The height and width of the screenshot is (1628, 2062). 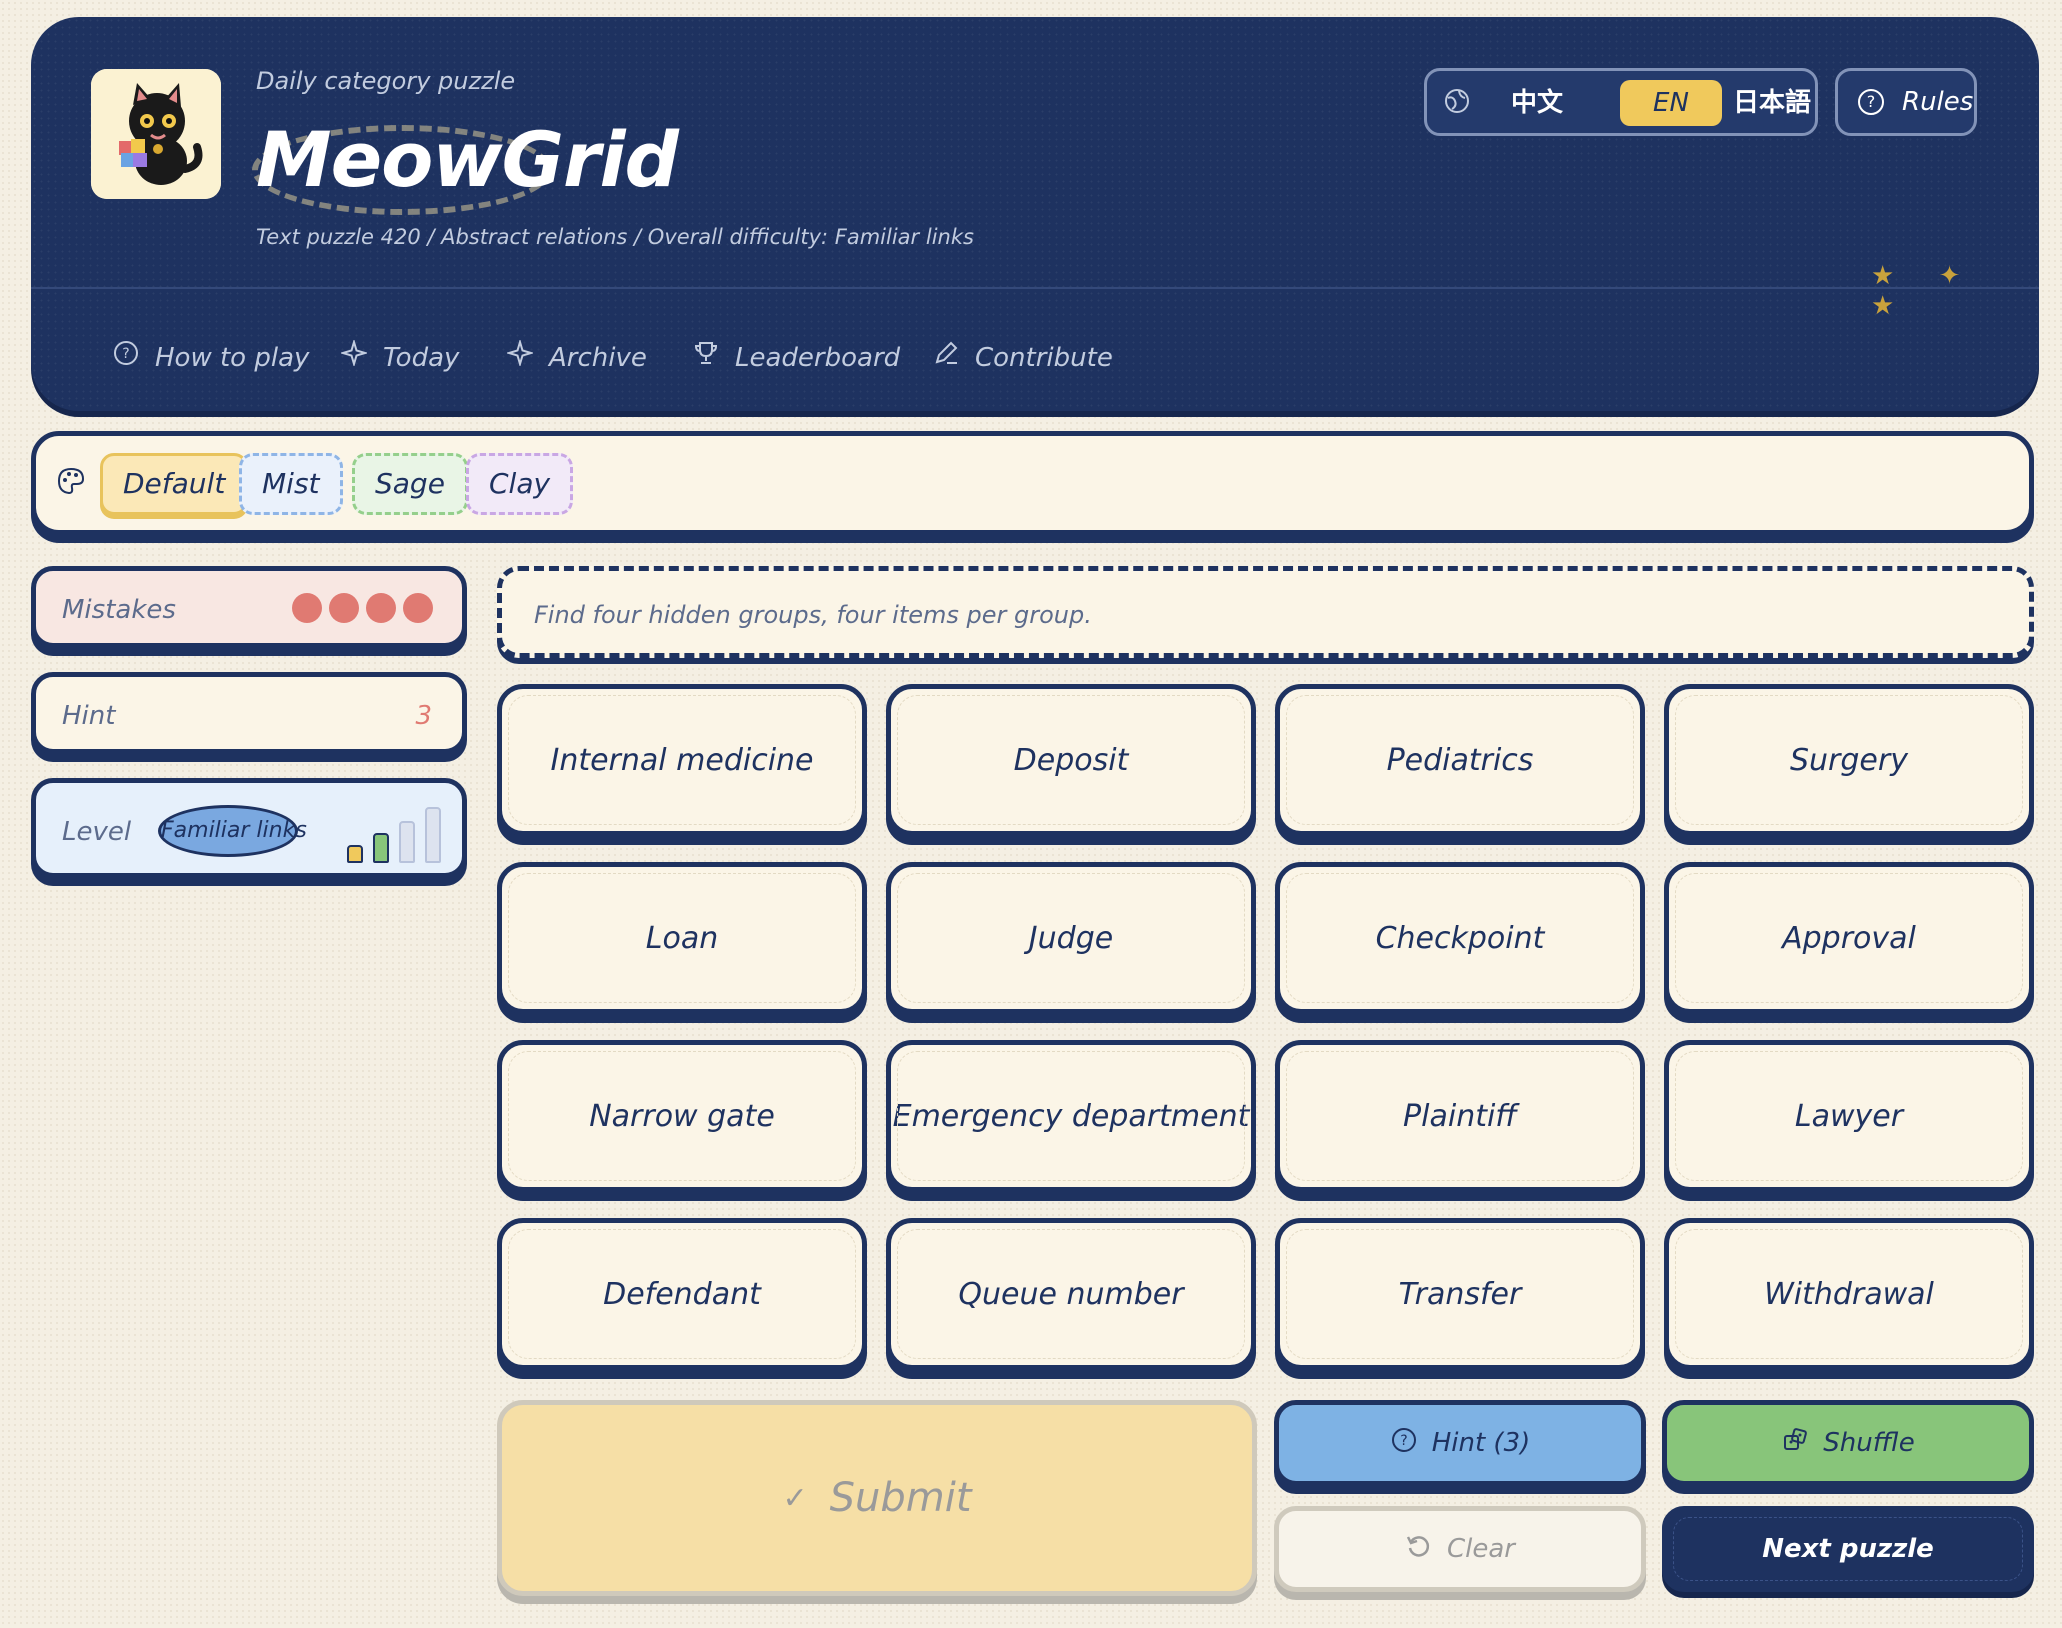 I want to click on header-kicker: Daily category puzzle, so click(x=386, y=81).